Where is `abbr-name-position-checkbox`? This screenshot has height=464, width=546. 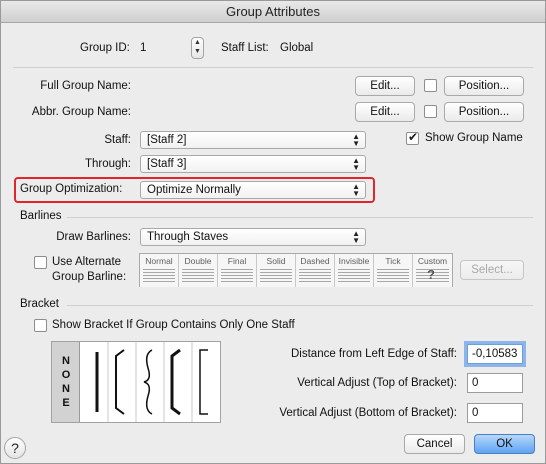 abbr-name-position-checkbox is located at coordinates (430, 111).